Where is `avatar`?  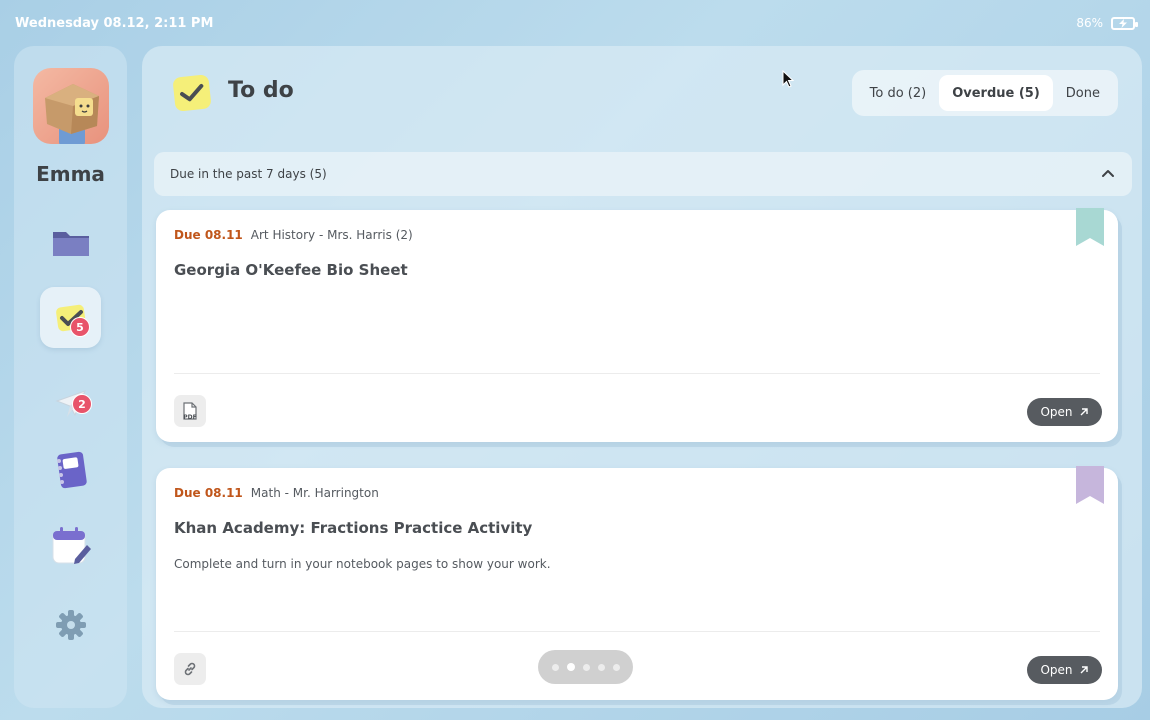
avatar is located at coordinates (70, 106).